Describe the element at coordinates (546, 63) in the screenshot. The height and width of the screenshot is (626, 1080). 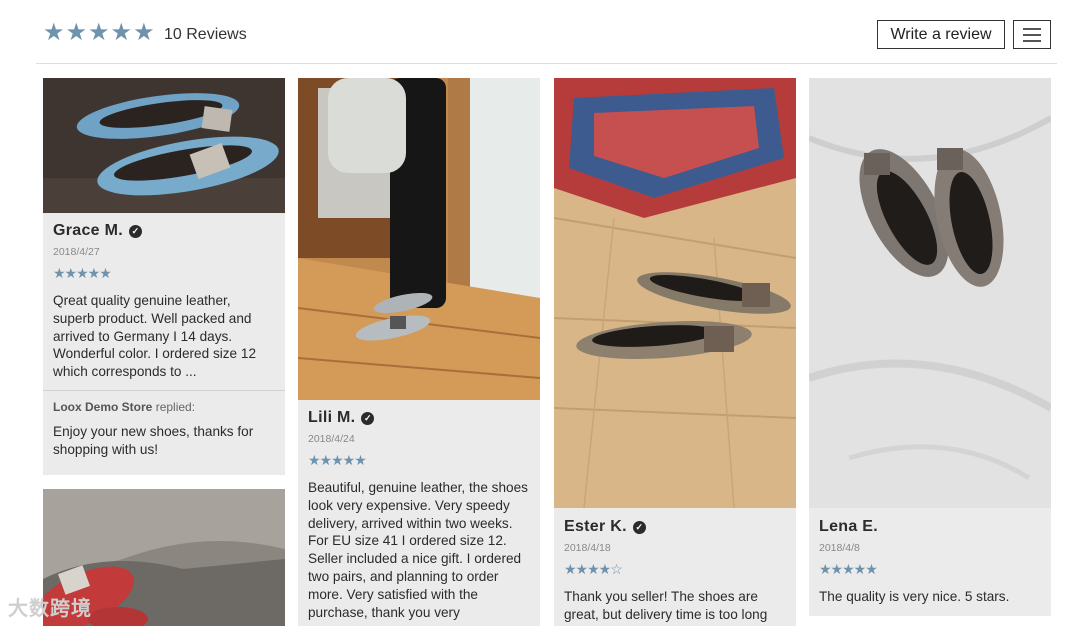
I see `header-divider` at that location.